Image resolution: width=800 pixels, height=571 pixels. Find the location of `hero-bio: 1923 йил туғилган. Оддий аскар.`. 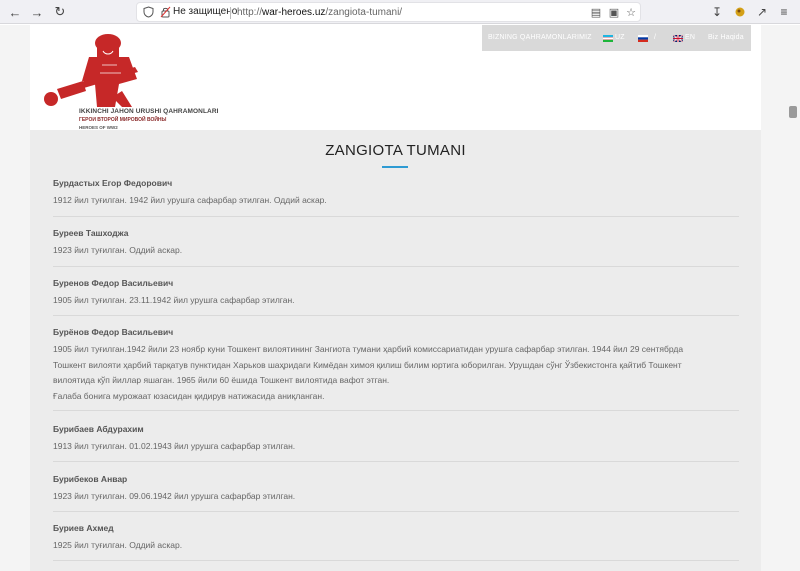

hero-bio: 1923 йил туғилган. Оддий аскар. is located at coordinates (118, 250).